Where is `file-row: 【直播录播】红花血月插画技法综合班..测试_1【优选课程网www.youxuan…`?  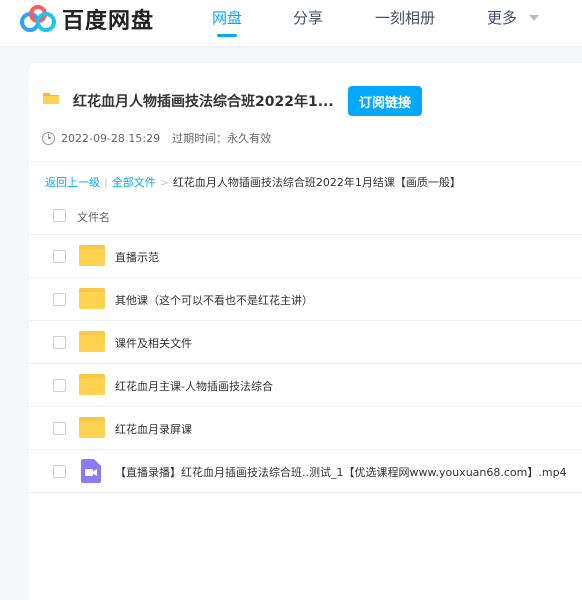
file-row: 【直播录播】红花血月插画技法综合班..测试_1【优选课程网www.youxuan… is located at coordinates (305, 471).